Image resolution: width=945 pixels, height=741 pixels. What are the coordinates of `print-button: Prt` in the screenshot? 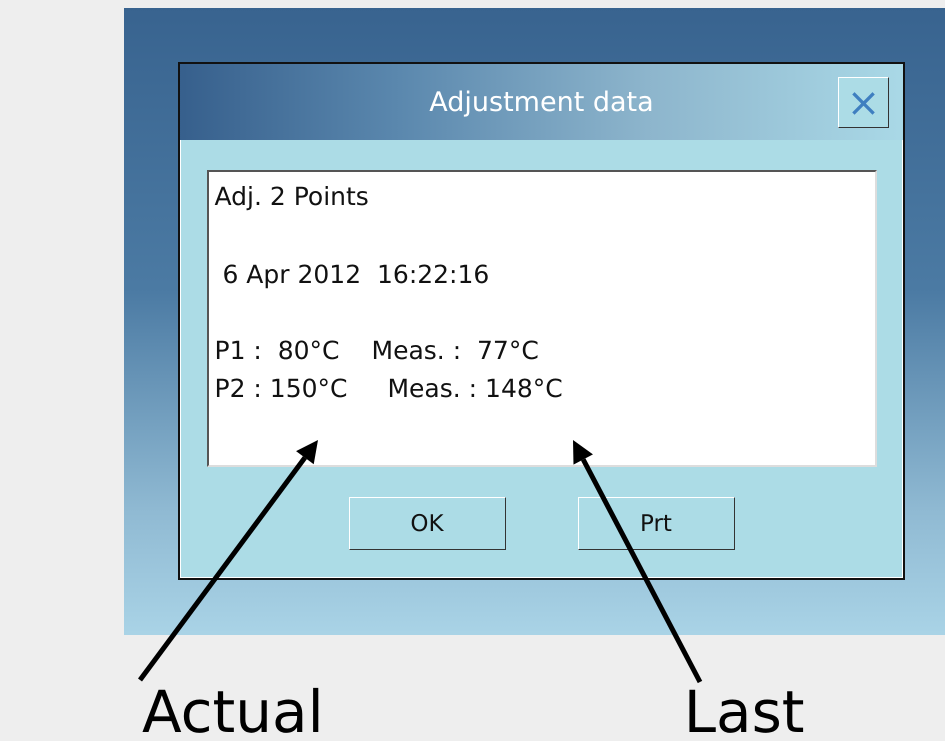 It's located at (656, 523).